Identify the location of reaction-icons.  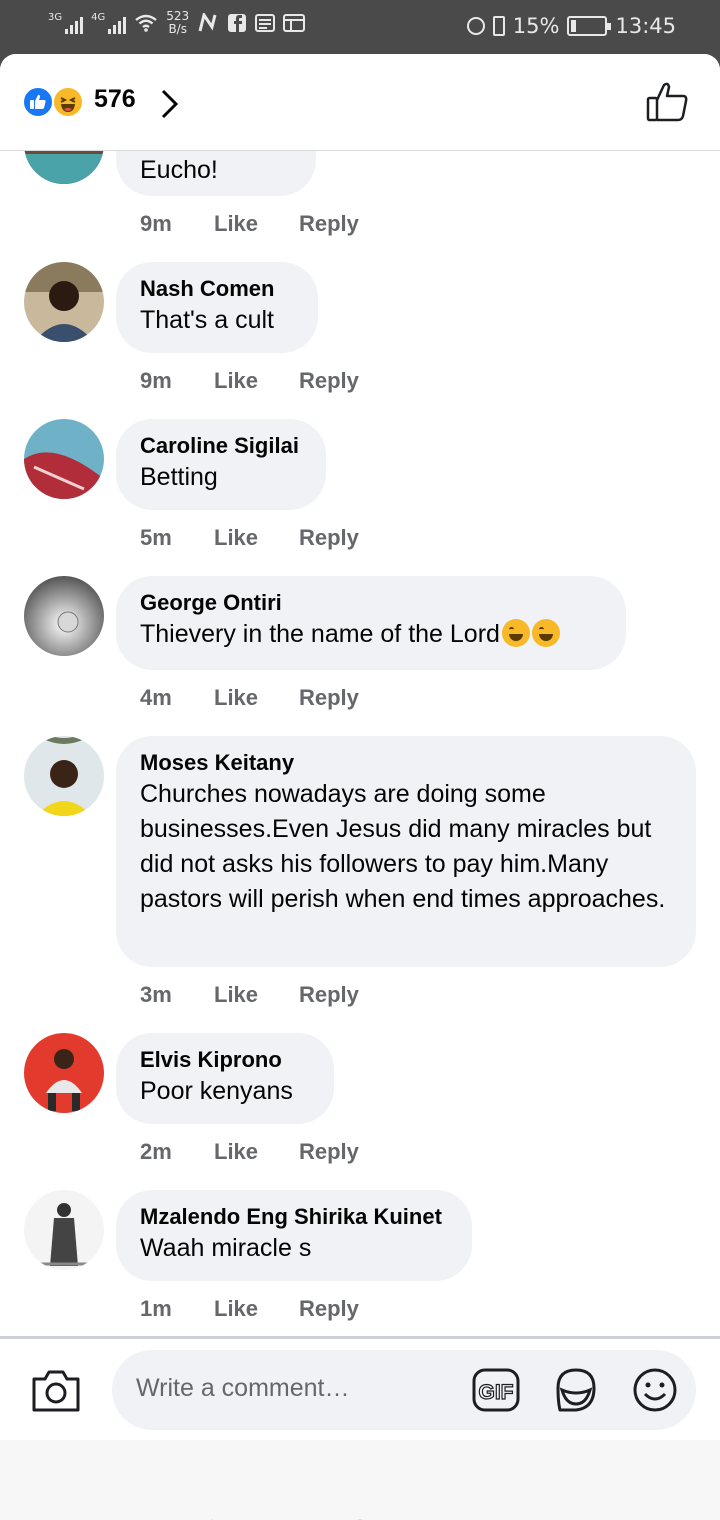
(55, 102).